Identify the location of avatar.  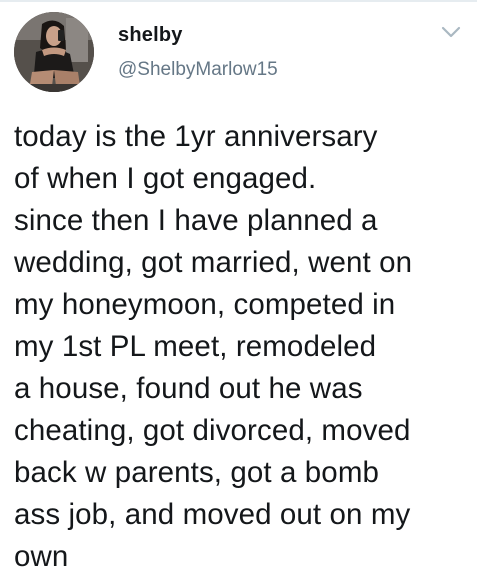
(54, 52).